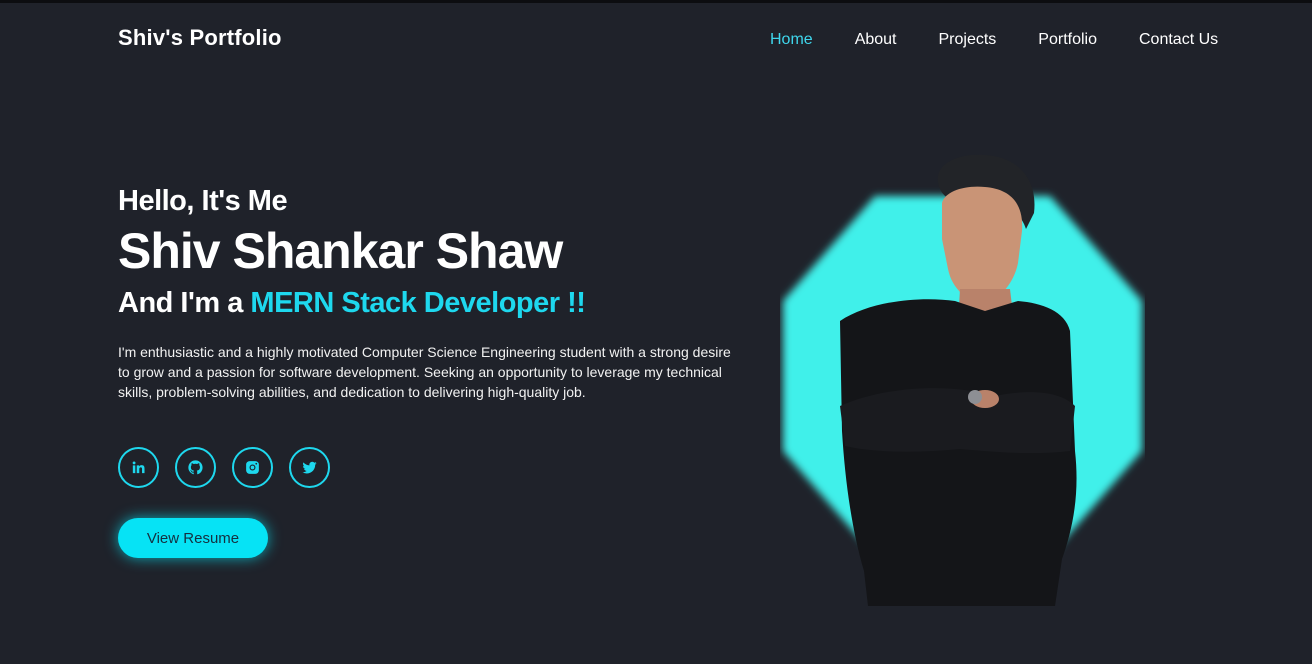  I want to click on github-link, so click(195, 467).